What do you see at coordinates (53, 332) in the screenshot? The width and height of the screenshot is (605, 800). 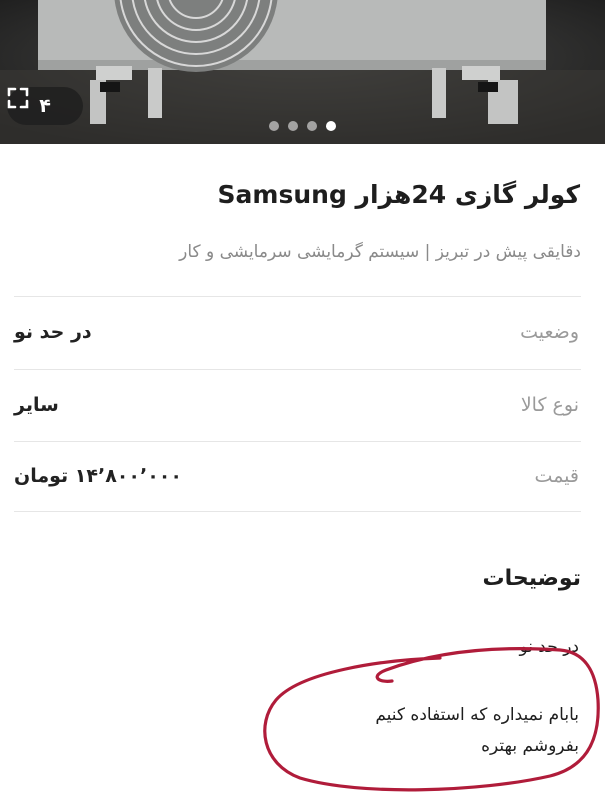 I see `condition-value: در حد نو` at bounding box center [53, 332].